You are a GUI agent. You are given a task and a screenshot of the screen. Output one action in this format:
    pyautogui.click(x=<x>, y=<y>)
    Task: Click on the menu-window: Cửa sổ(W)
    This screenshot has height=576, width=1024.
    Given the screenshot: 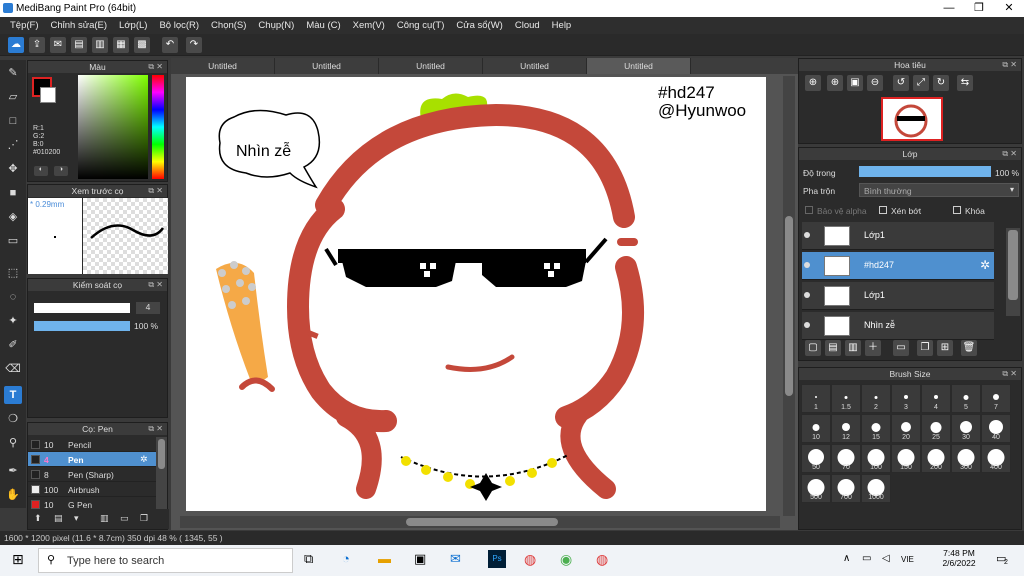 What is the action you would take?
    pyautogui.click(x=479, y=25)
    